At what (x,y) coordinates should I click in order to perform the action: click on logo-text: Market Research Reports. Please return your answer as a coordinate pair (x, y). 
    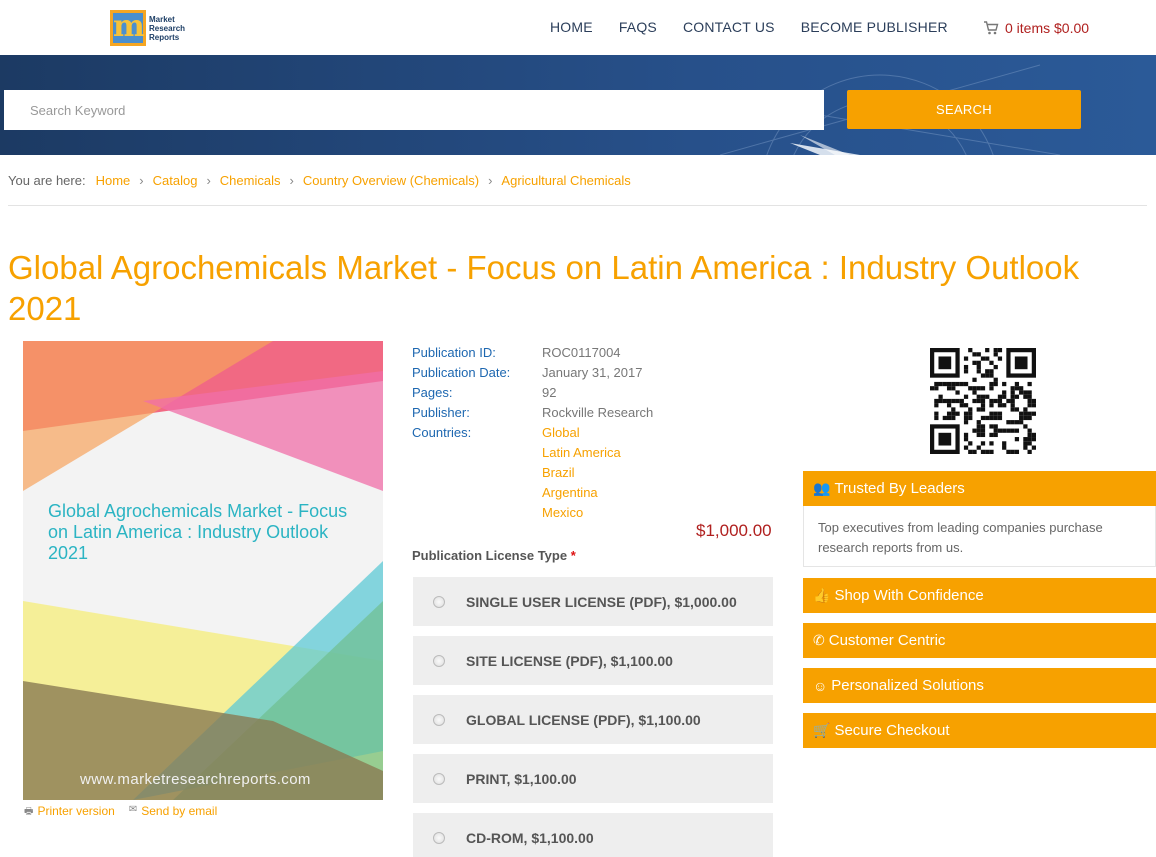
    Looking at the image, I should click on (167, 28).